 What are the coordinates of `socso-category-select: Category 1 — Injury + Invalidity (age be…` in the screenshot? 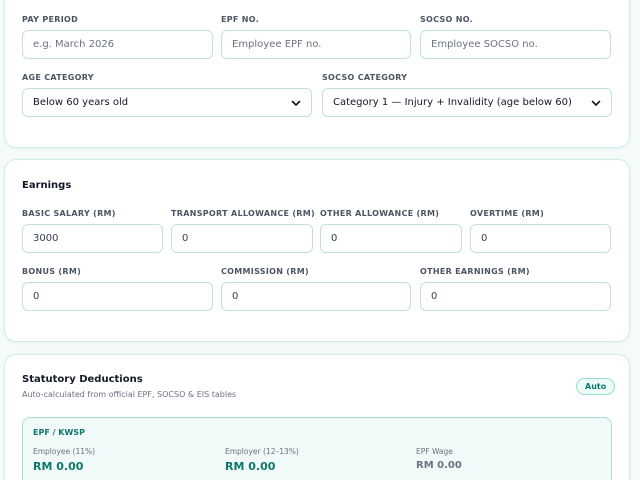 It's located at (467, 102).